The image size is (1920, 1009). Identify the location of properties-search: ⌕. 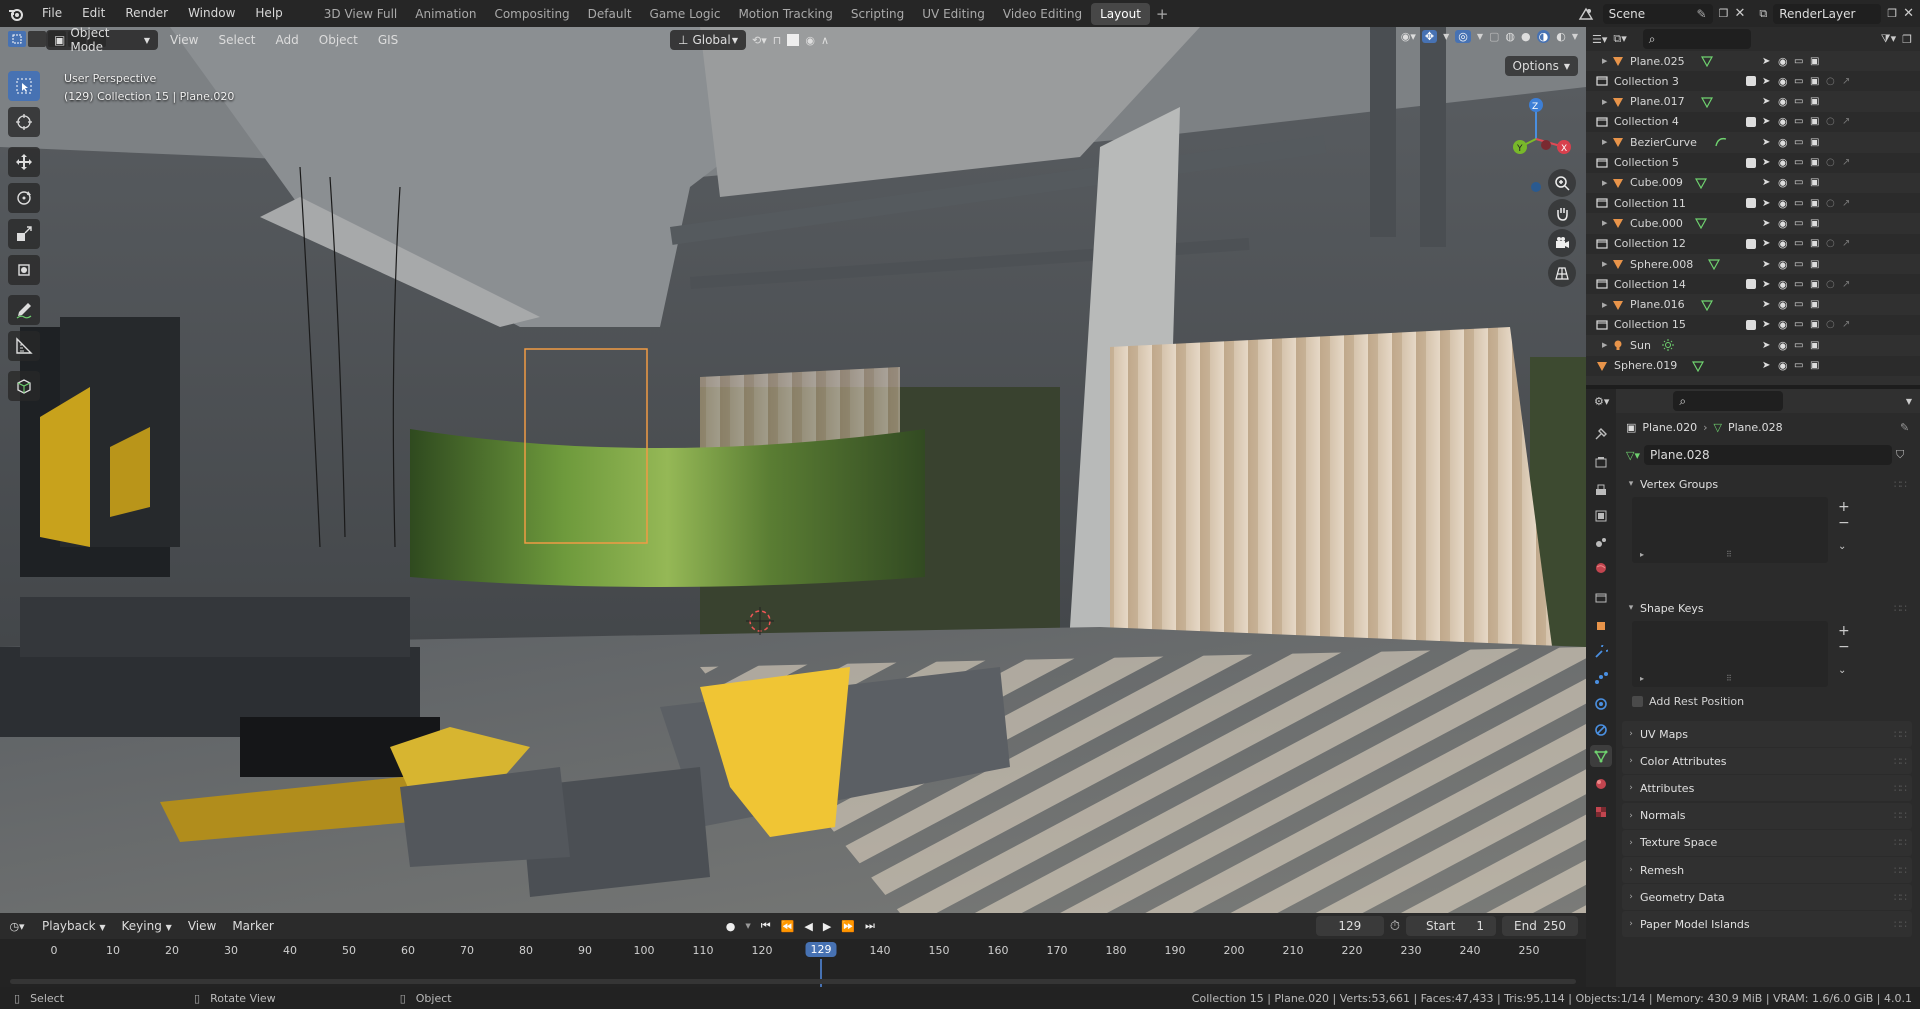
(1728, 401).